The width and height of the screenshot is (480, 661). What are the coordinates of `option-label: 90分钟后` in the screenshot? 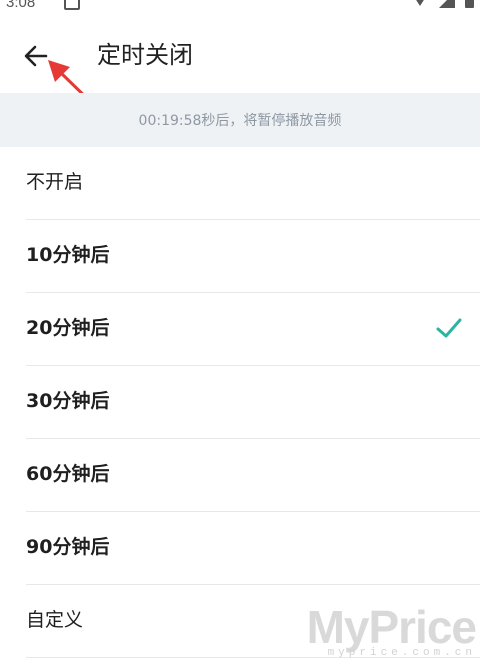 It's located at (68, 547).